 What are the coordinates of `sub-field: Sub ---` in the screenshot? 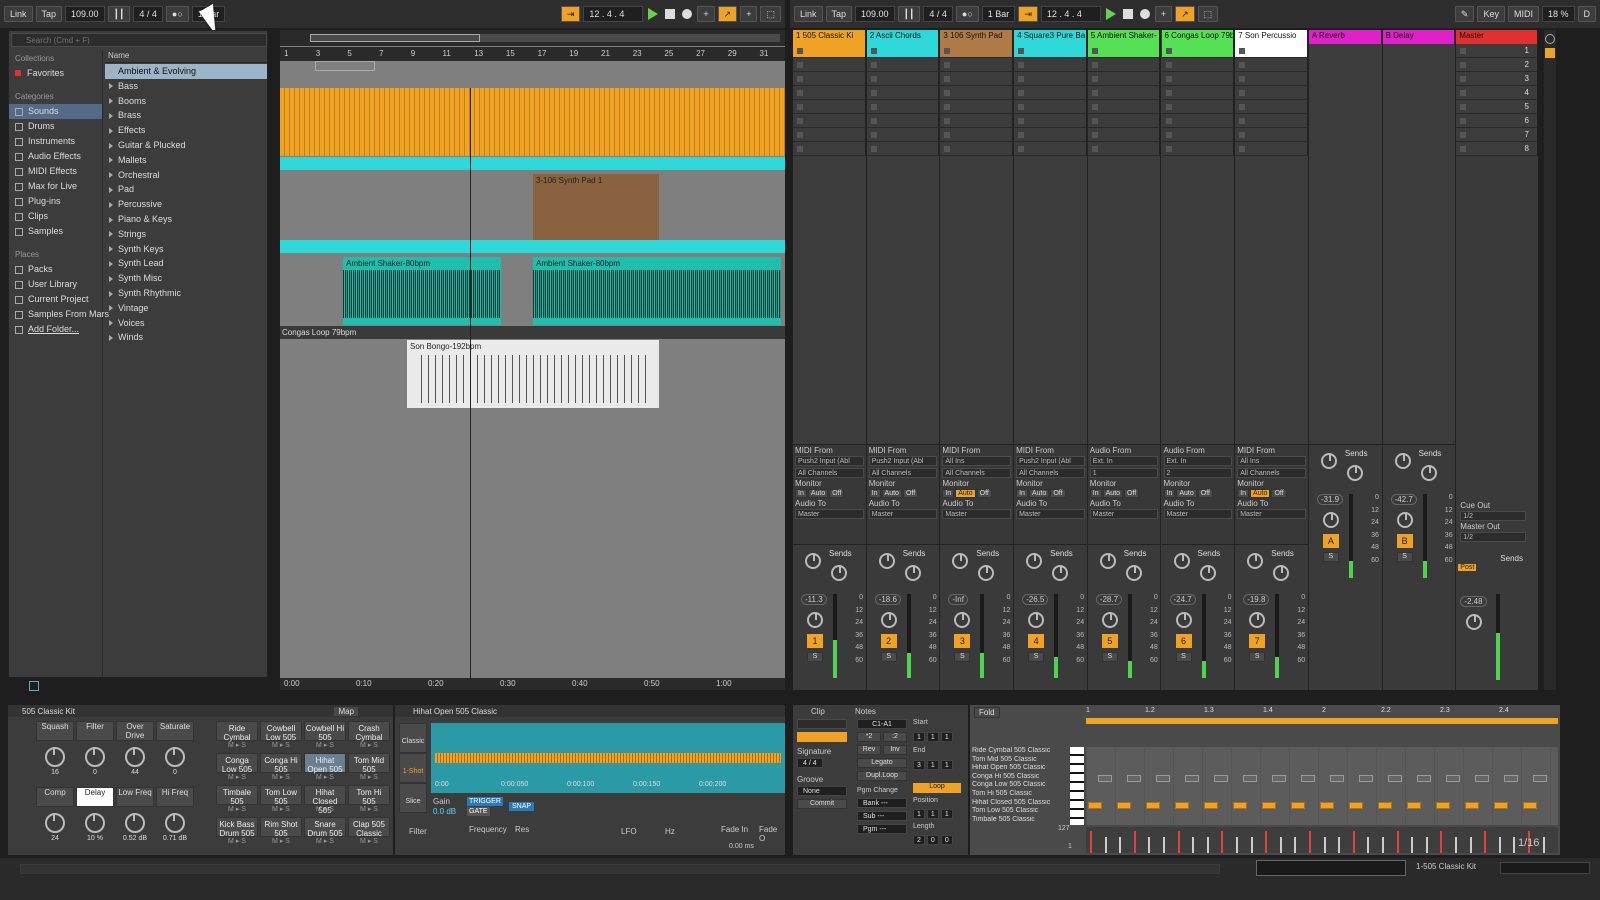 It's located at (882, 816).